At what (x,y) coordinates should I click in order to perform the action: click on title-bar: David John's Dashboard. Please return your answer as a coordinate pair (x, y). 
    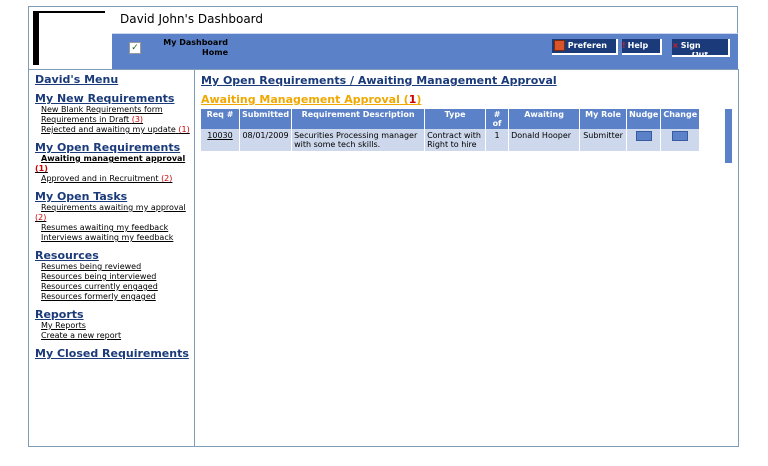
    Looking at the image, I should click on (425, 20).